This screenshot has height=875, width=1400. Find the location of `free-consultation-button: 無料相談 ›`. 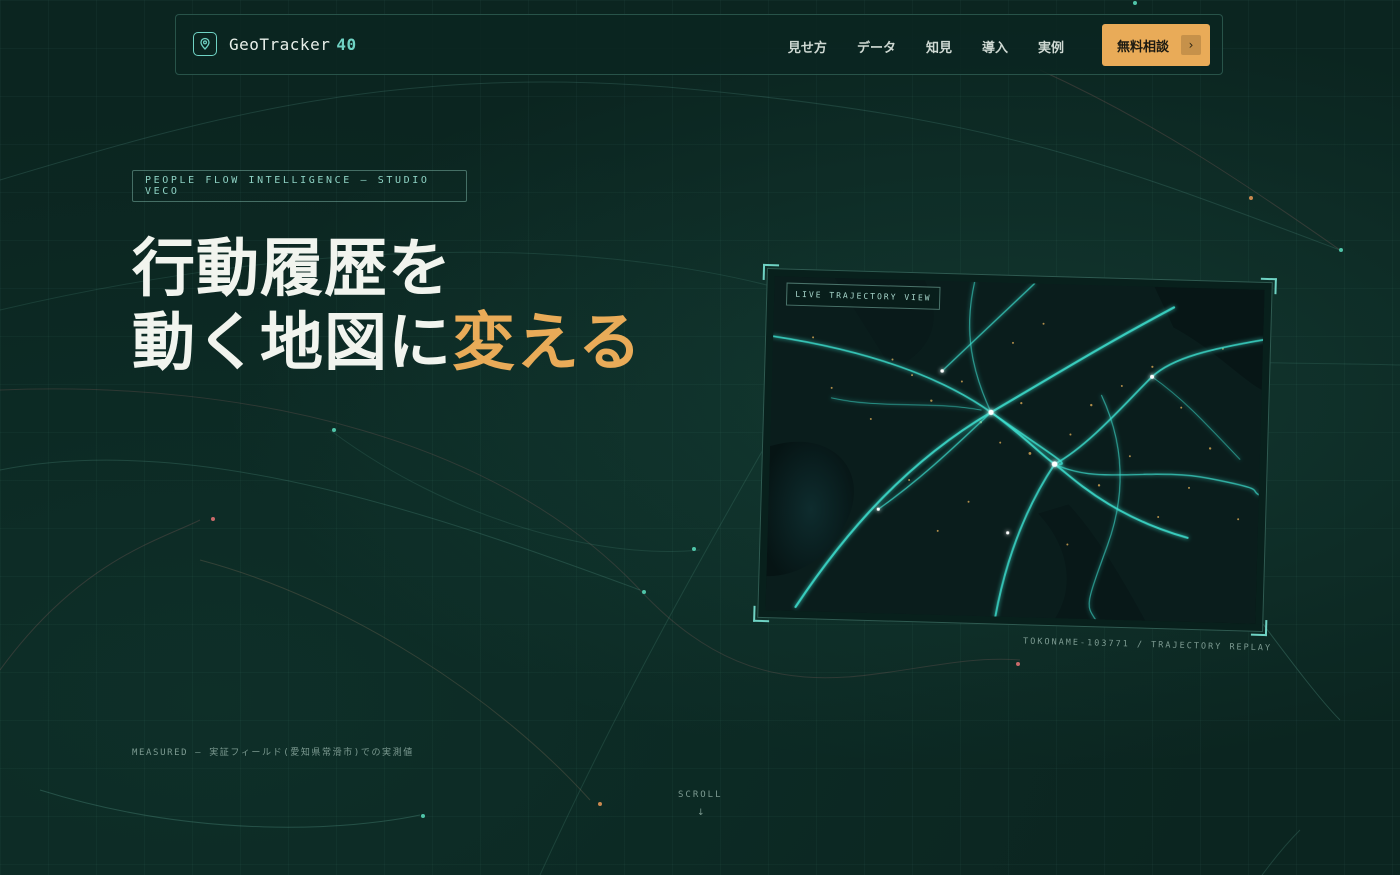

free-consultation-button: 無料相談 › is located at coordinates (1156, 45).